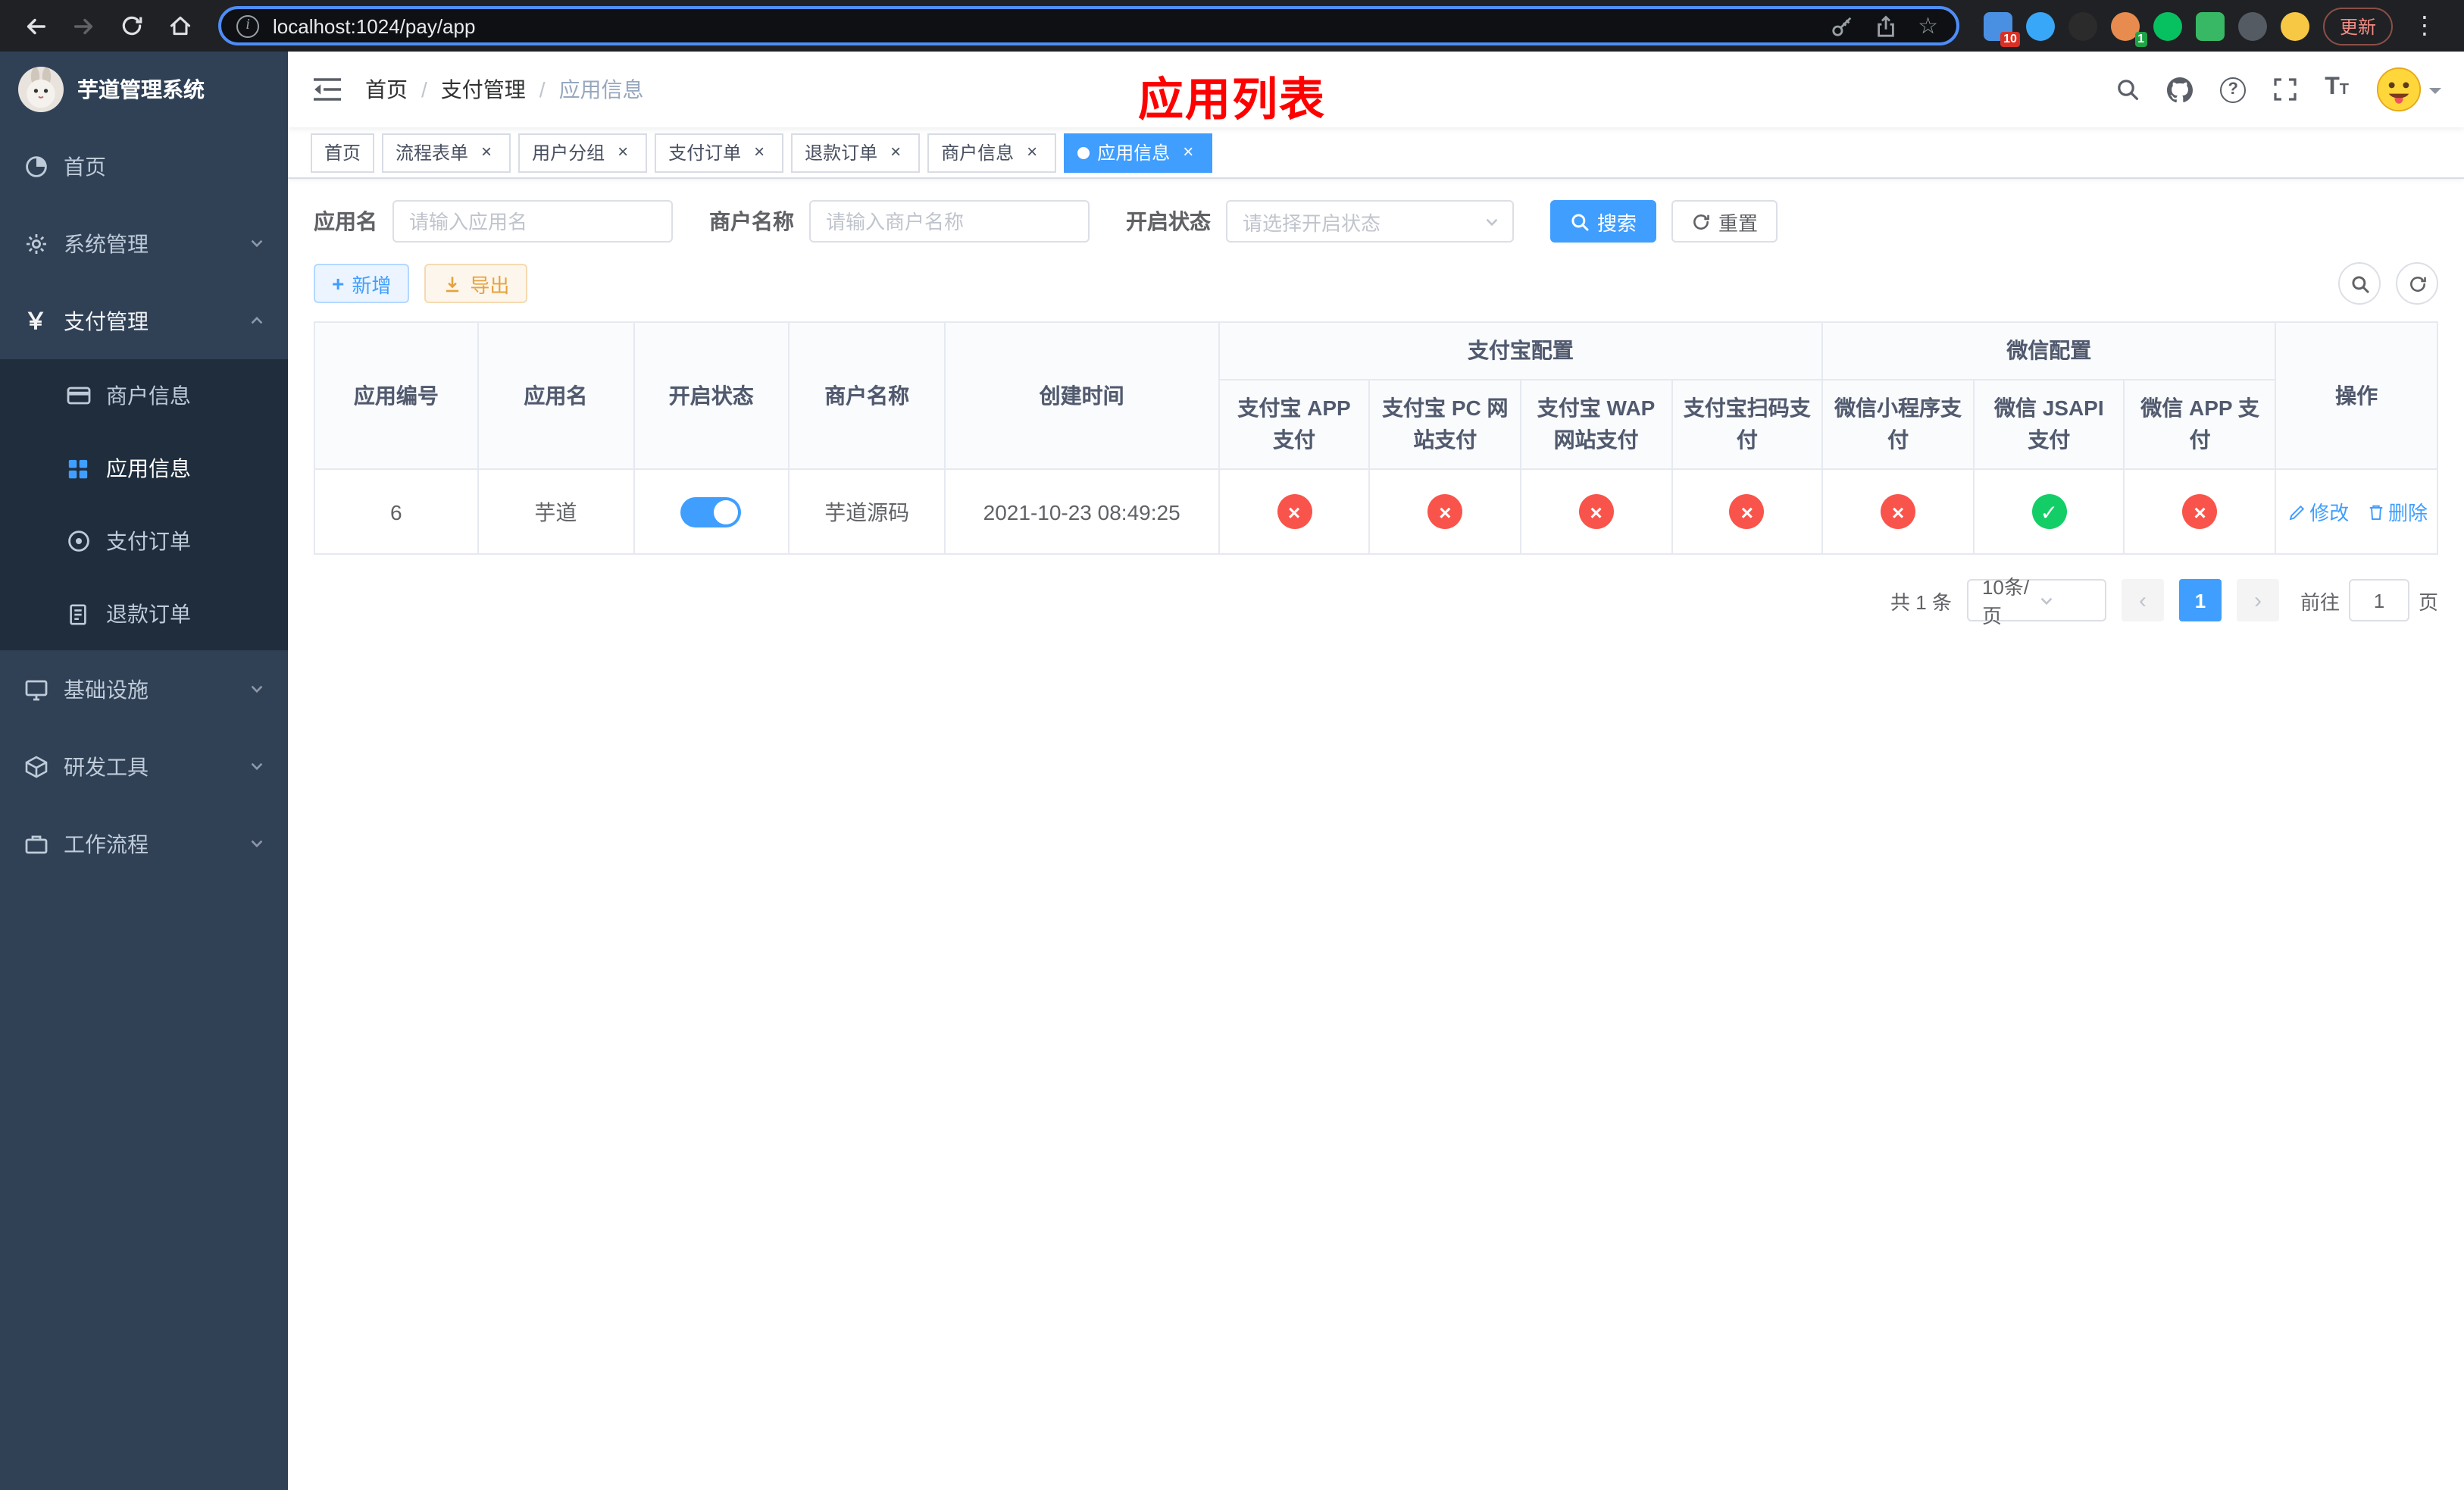 This screenshot has width=2464, height=1490. Describe the element at coordinates (711, 396) in the screenshot. I see `col-status: 开启状态` at that location.